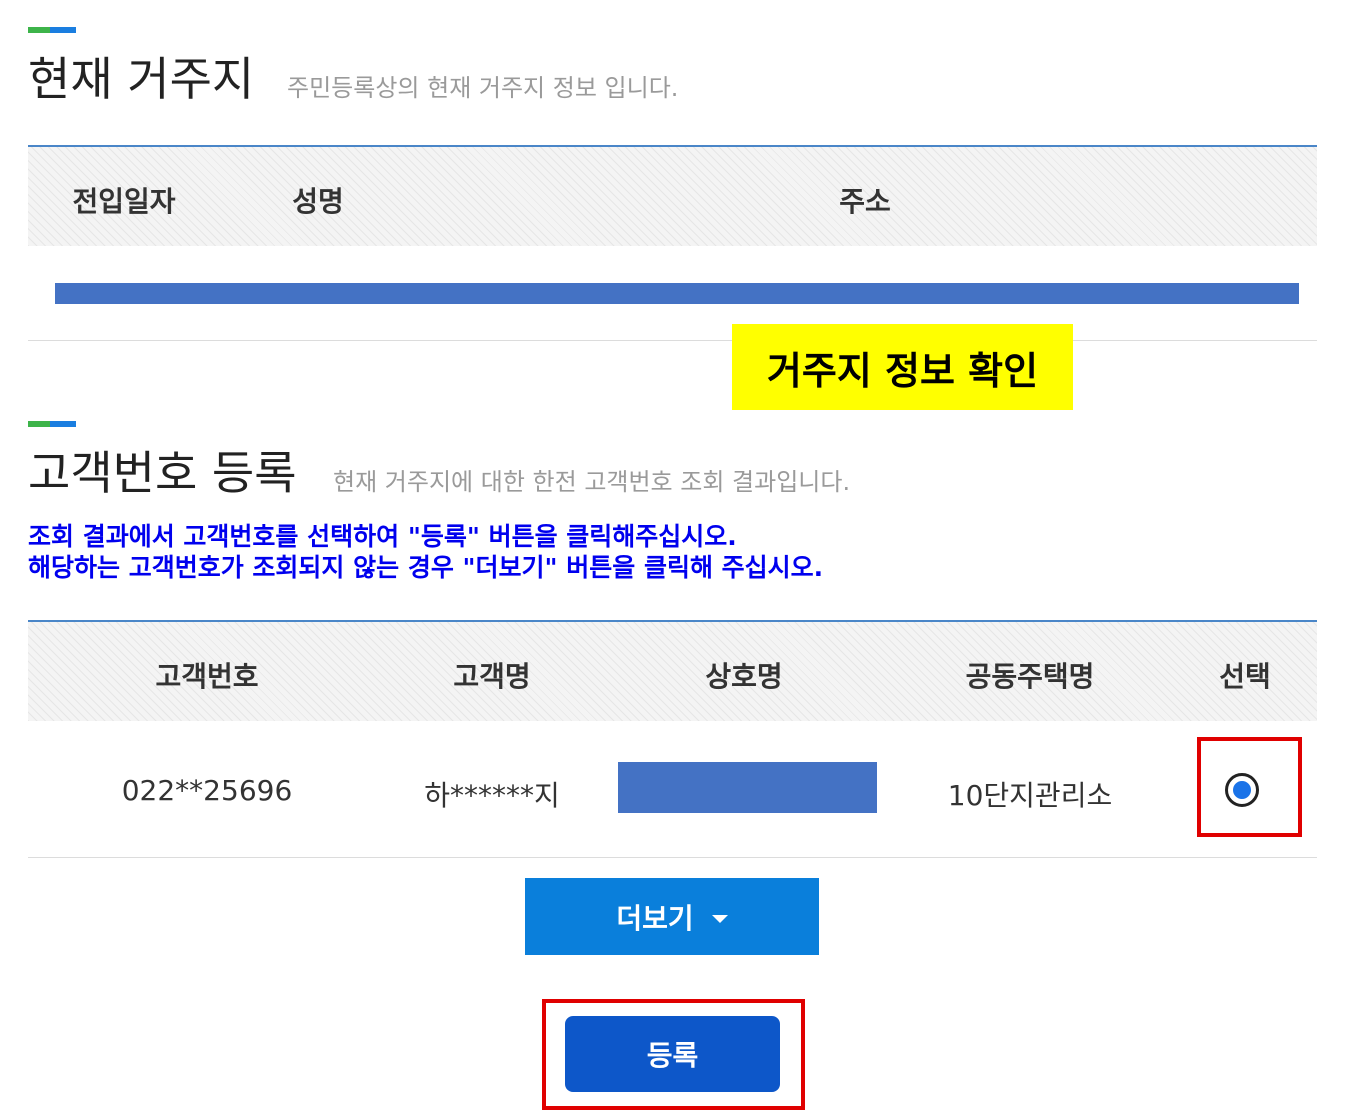  I want to click on residence-table-header: 전입일자 성명 주소, so click(672, 195).